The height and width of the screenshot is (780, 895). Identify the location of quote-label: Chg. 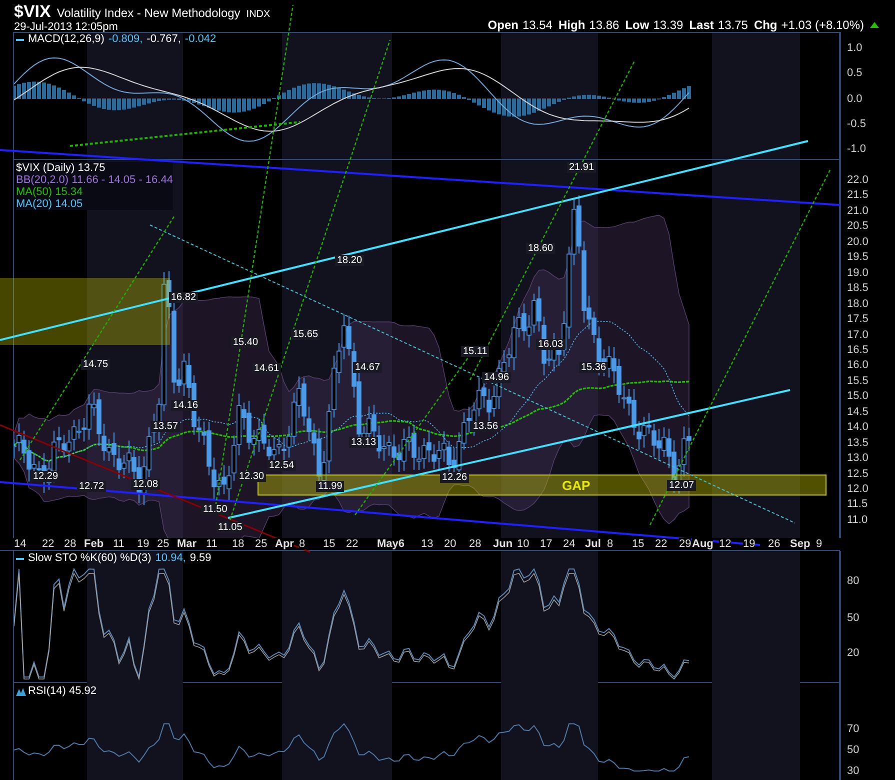
(766, 25).